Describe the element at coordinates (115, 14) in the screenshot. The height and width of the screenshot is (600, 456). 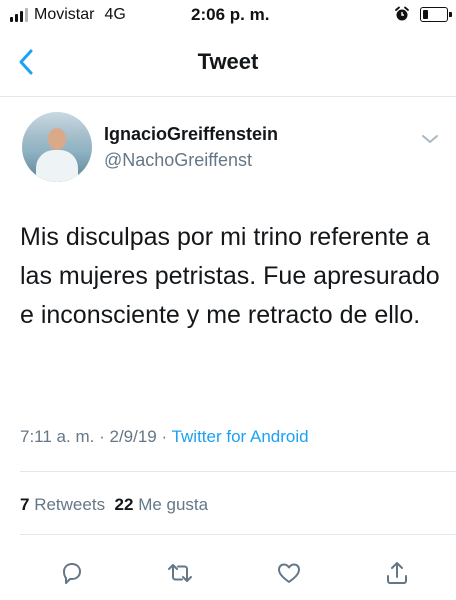
I see `network-type: 4G` at that location.